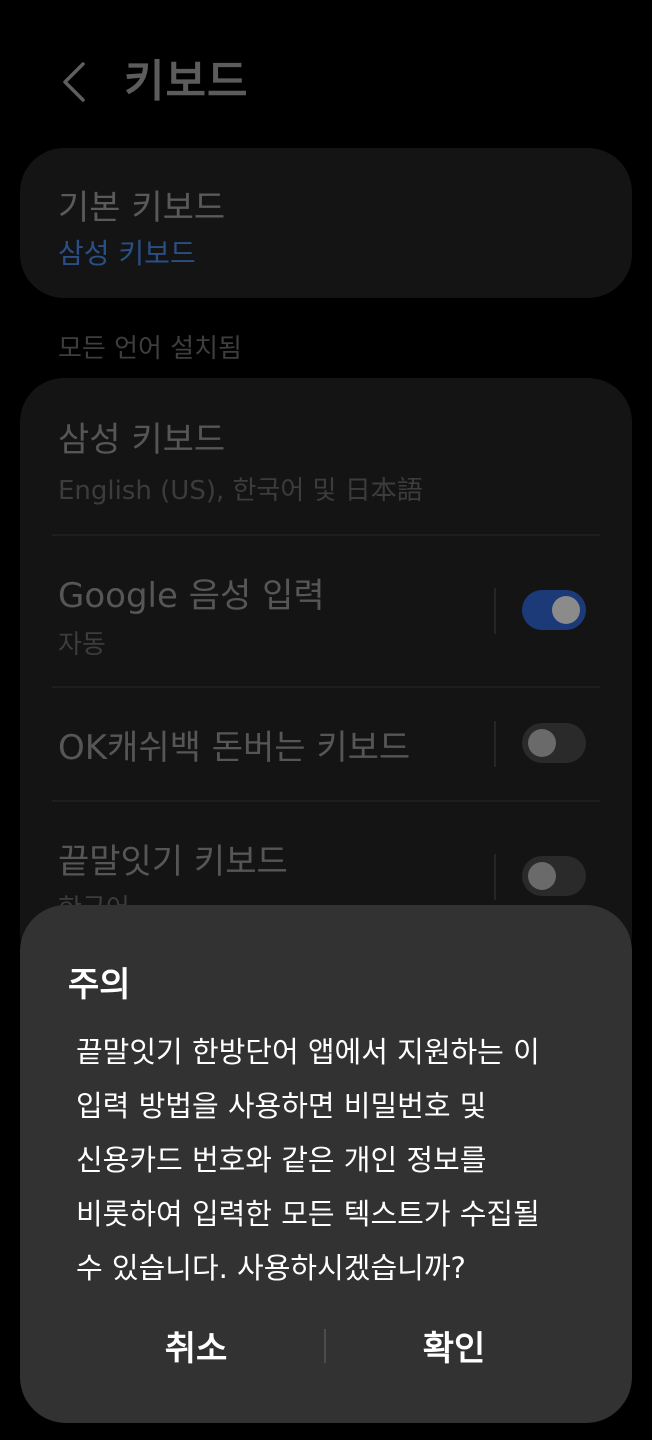 The image size is (652, 1440). I want to click on default-keyboard-card: 기본 키보드 삼성 키보드, so click(326, 223).